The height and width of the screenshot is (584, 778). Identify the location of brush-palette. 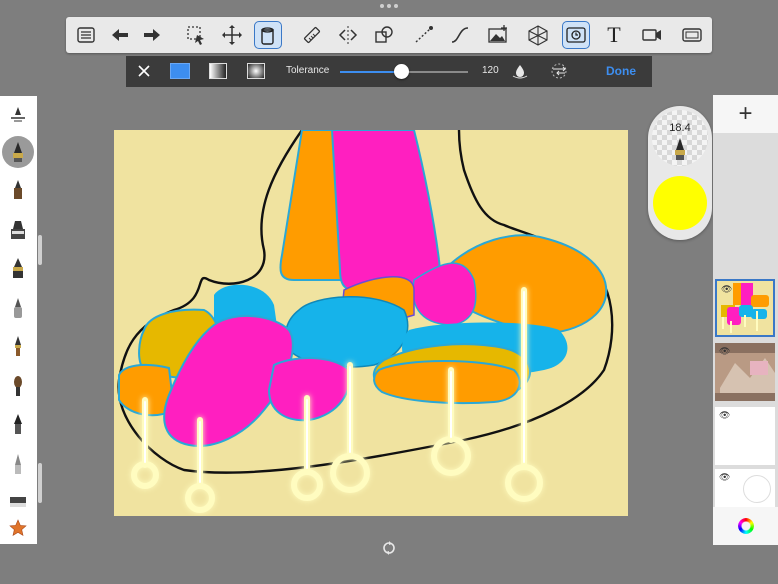
(18, 320).